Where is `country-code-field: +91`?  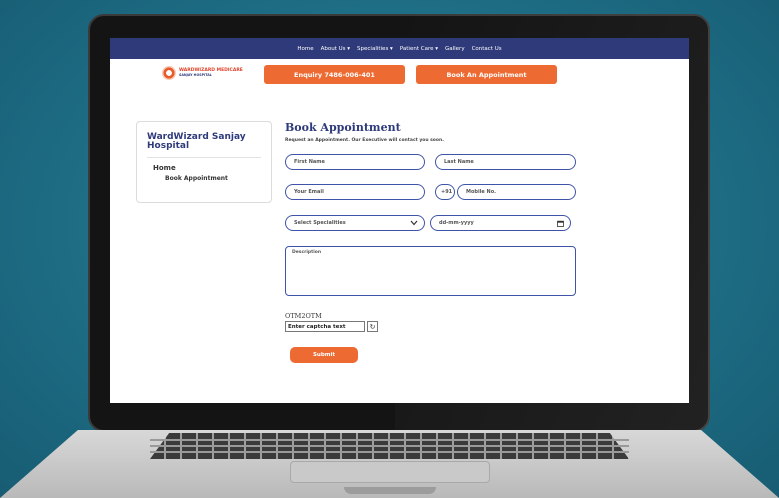 country-code-field: +91 is located at coordinates (445, 192).